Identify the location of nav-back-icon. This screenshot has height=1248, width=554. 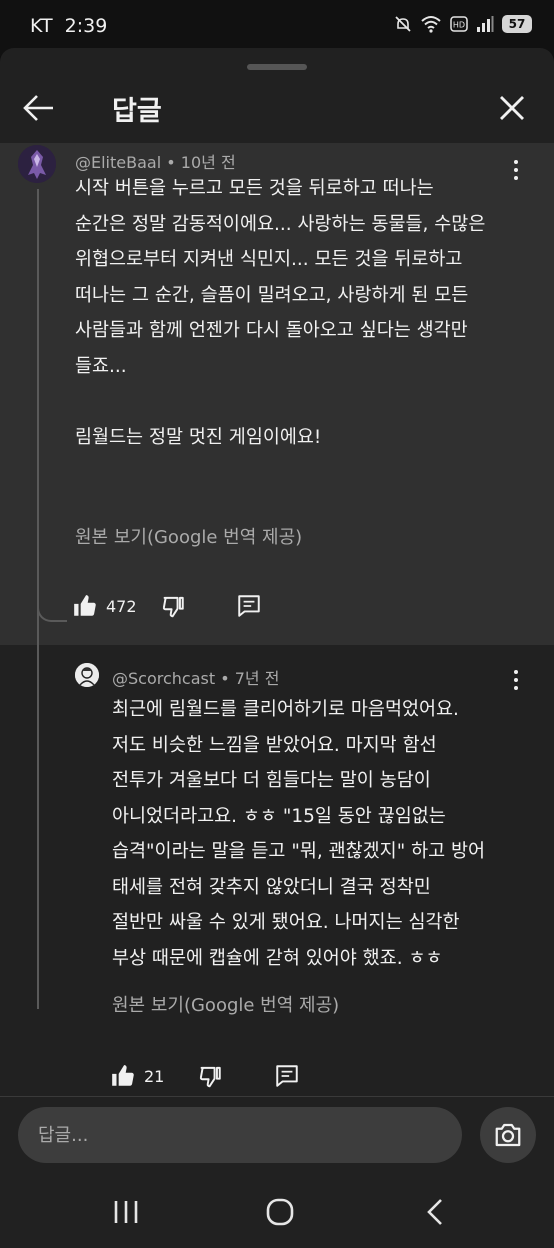
(434, 1212).